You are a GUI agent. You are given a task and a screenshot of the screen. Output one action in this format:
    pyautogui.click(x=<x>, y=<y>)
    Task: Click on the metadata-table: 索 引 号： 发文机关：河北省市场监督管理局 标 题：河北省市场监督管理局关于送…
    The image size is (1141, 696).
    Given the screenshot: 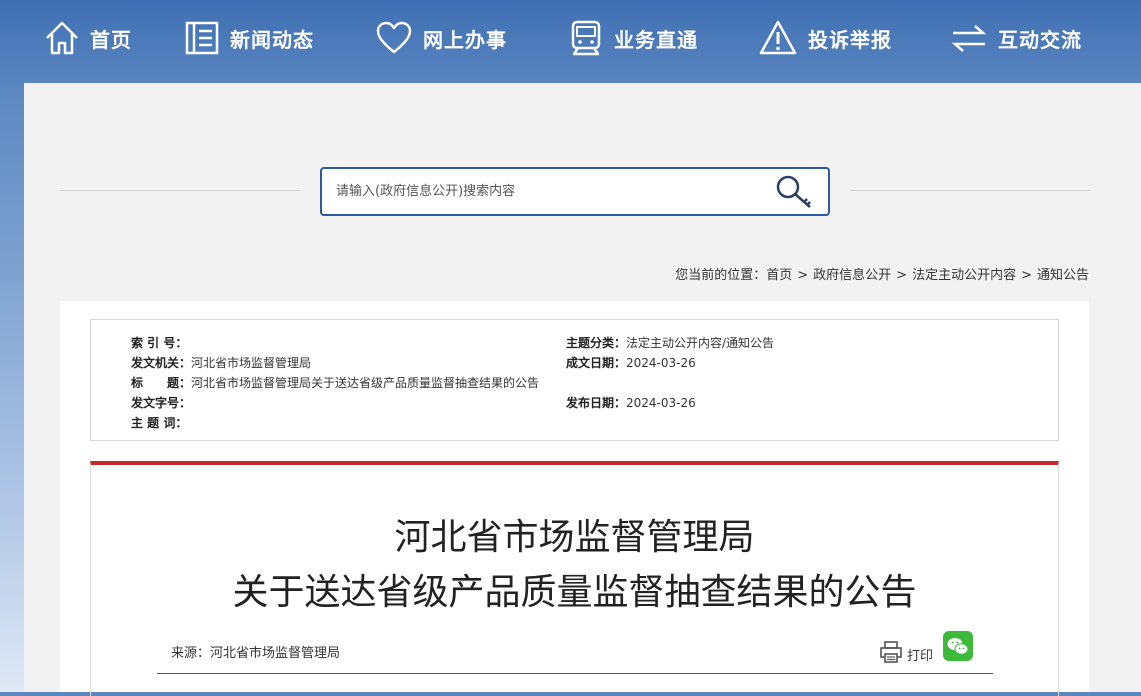 What is the action you would take?
    pyautogui.click(x=574, y=380)
    